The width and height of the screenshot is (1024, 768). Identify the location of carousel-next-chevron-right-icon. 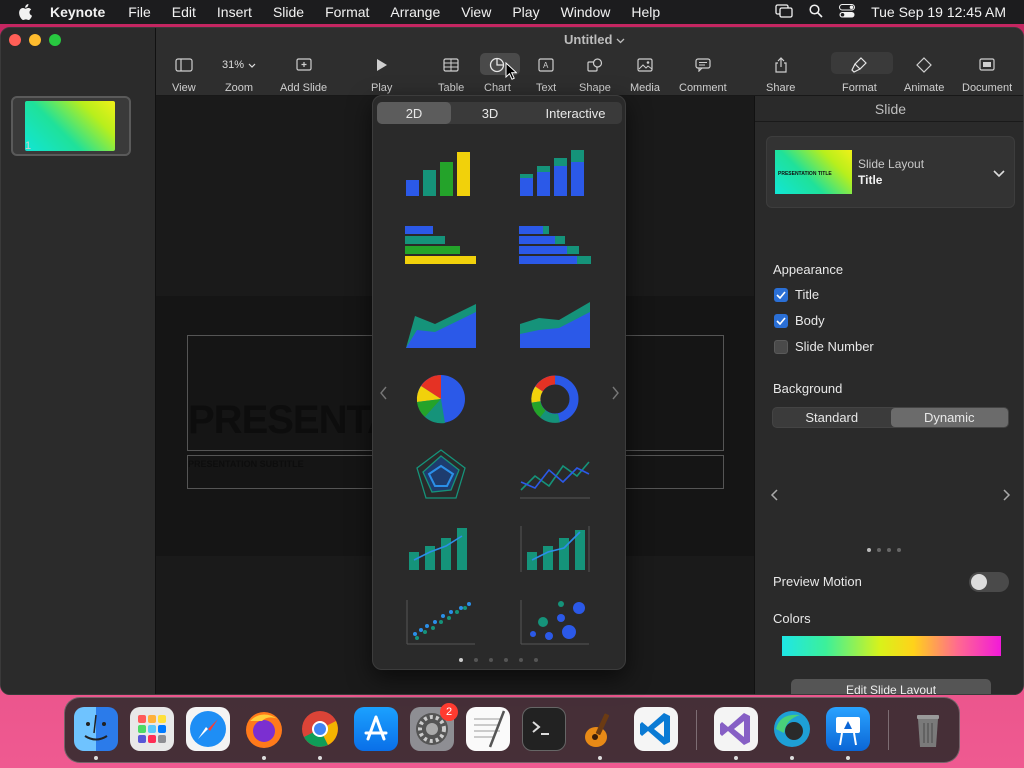
(1007, 497).